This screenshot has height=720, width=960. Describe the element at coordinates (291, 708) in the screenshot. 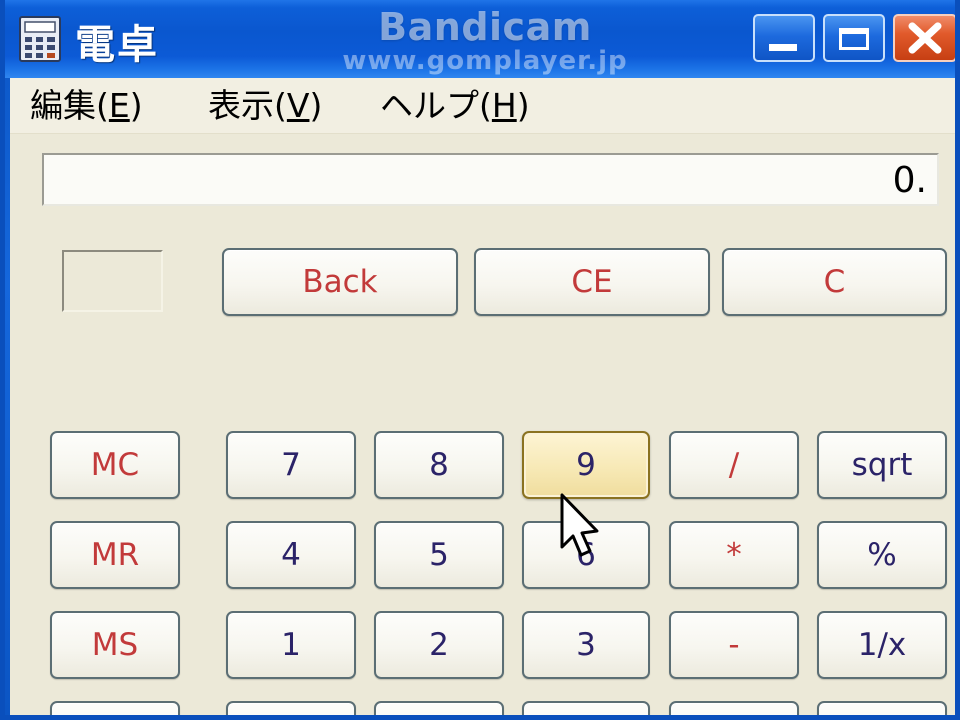

I see `digit-0-button: 0` at that location.